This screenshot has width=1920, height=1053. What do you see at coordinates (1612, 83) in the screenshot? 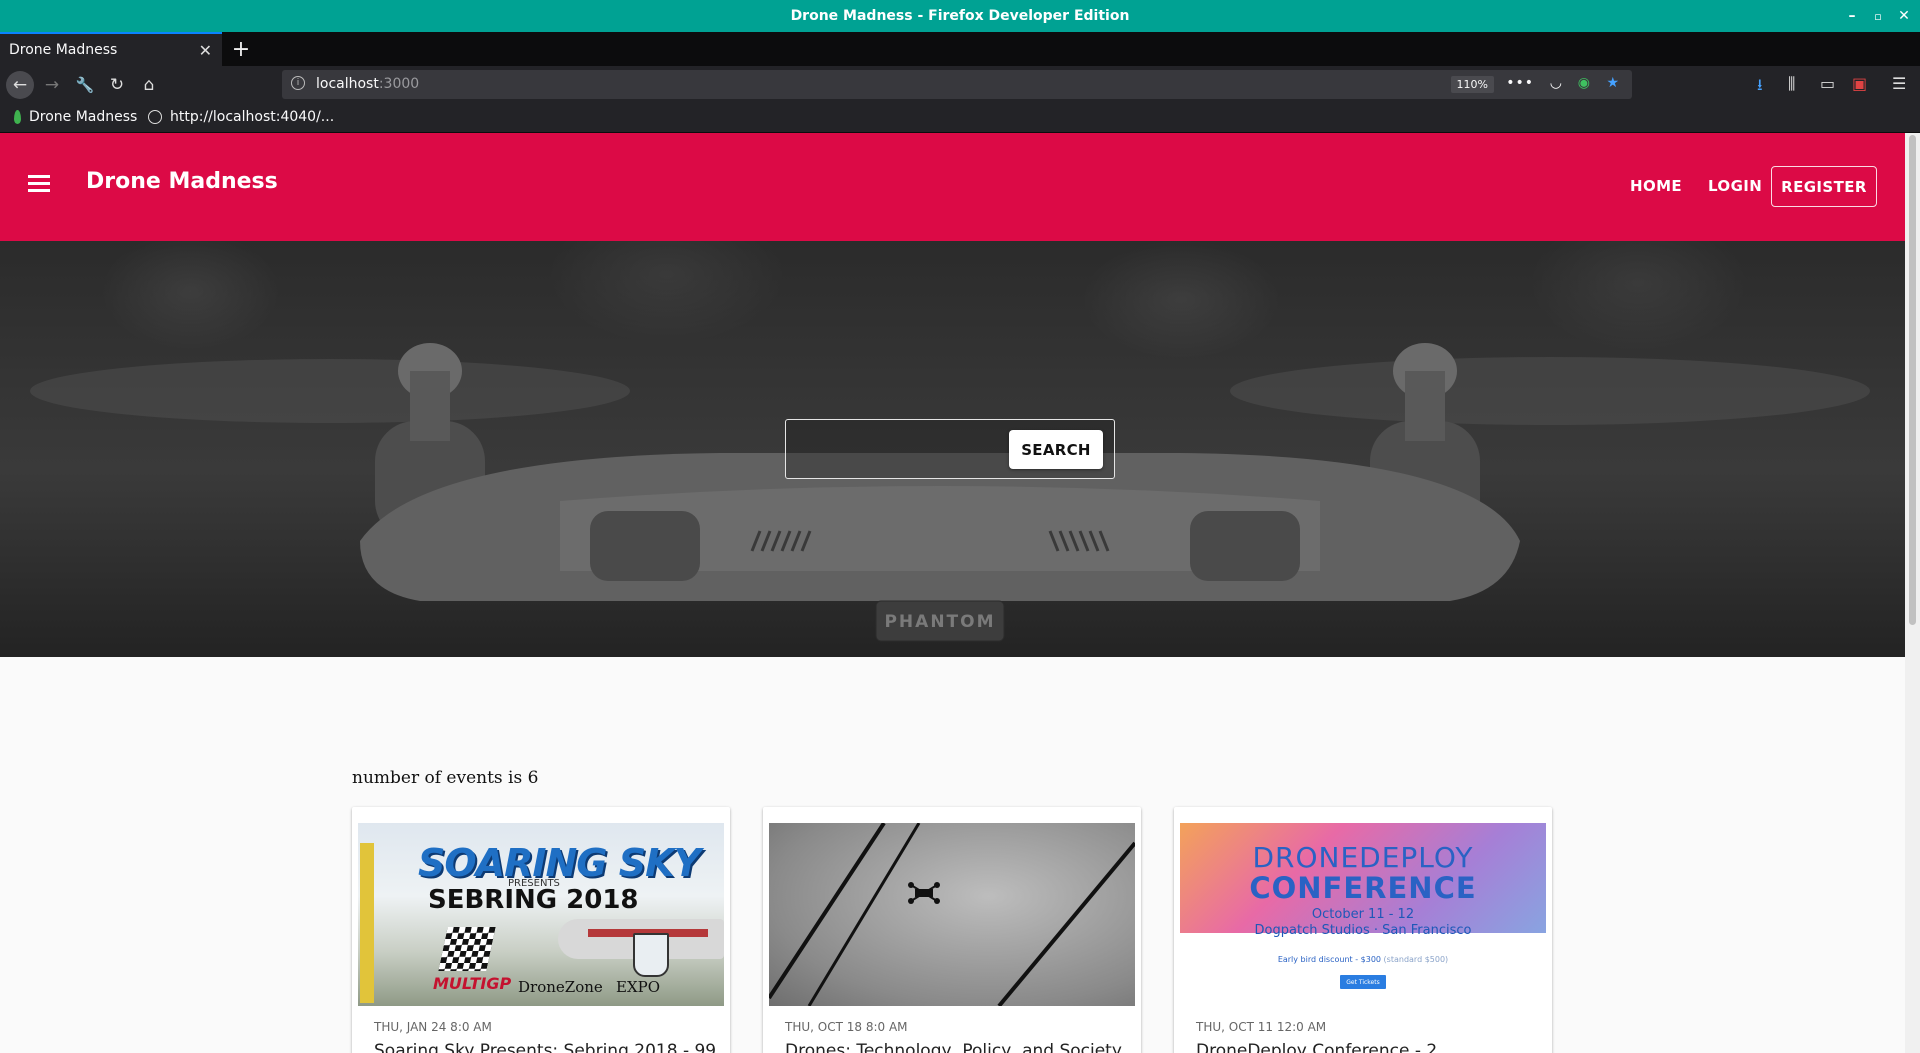
I see `bookmark-star-icon: ★` at bounding box center [1612, 83].